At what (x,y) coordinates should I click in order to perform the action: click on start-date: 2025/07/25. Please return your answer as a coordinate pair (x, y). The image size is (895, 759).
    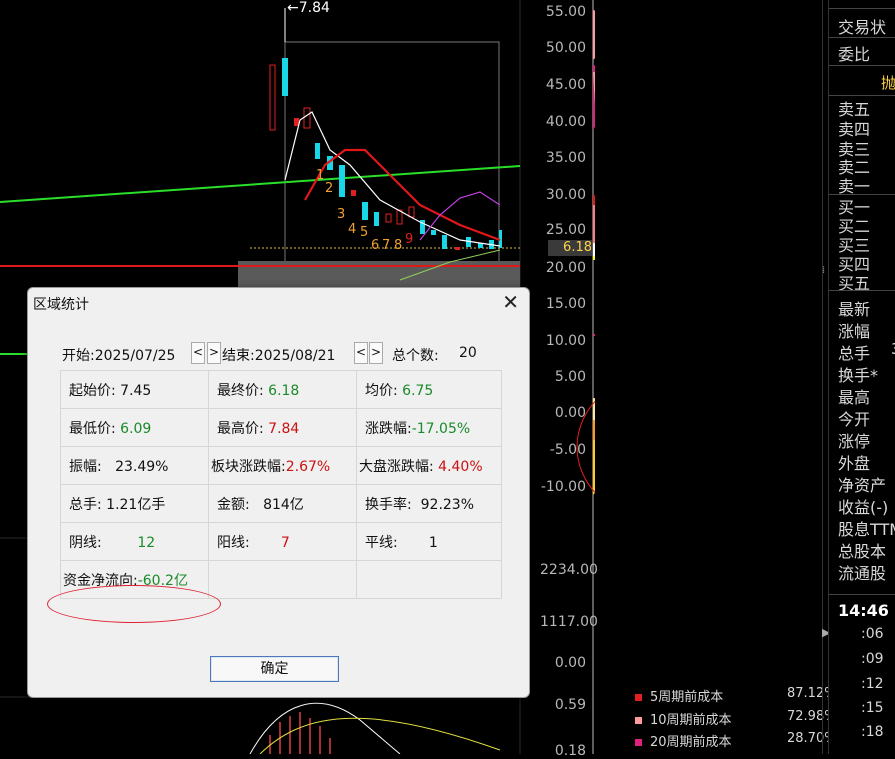
    Looking at the image, I should click on (135, 356).